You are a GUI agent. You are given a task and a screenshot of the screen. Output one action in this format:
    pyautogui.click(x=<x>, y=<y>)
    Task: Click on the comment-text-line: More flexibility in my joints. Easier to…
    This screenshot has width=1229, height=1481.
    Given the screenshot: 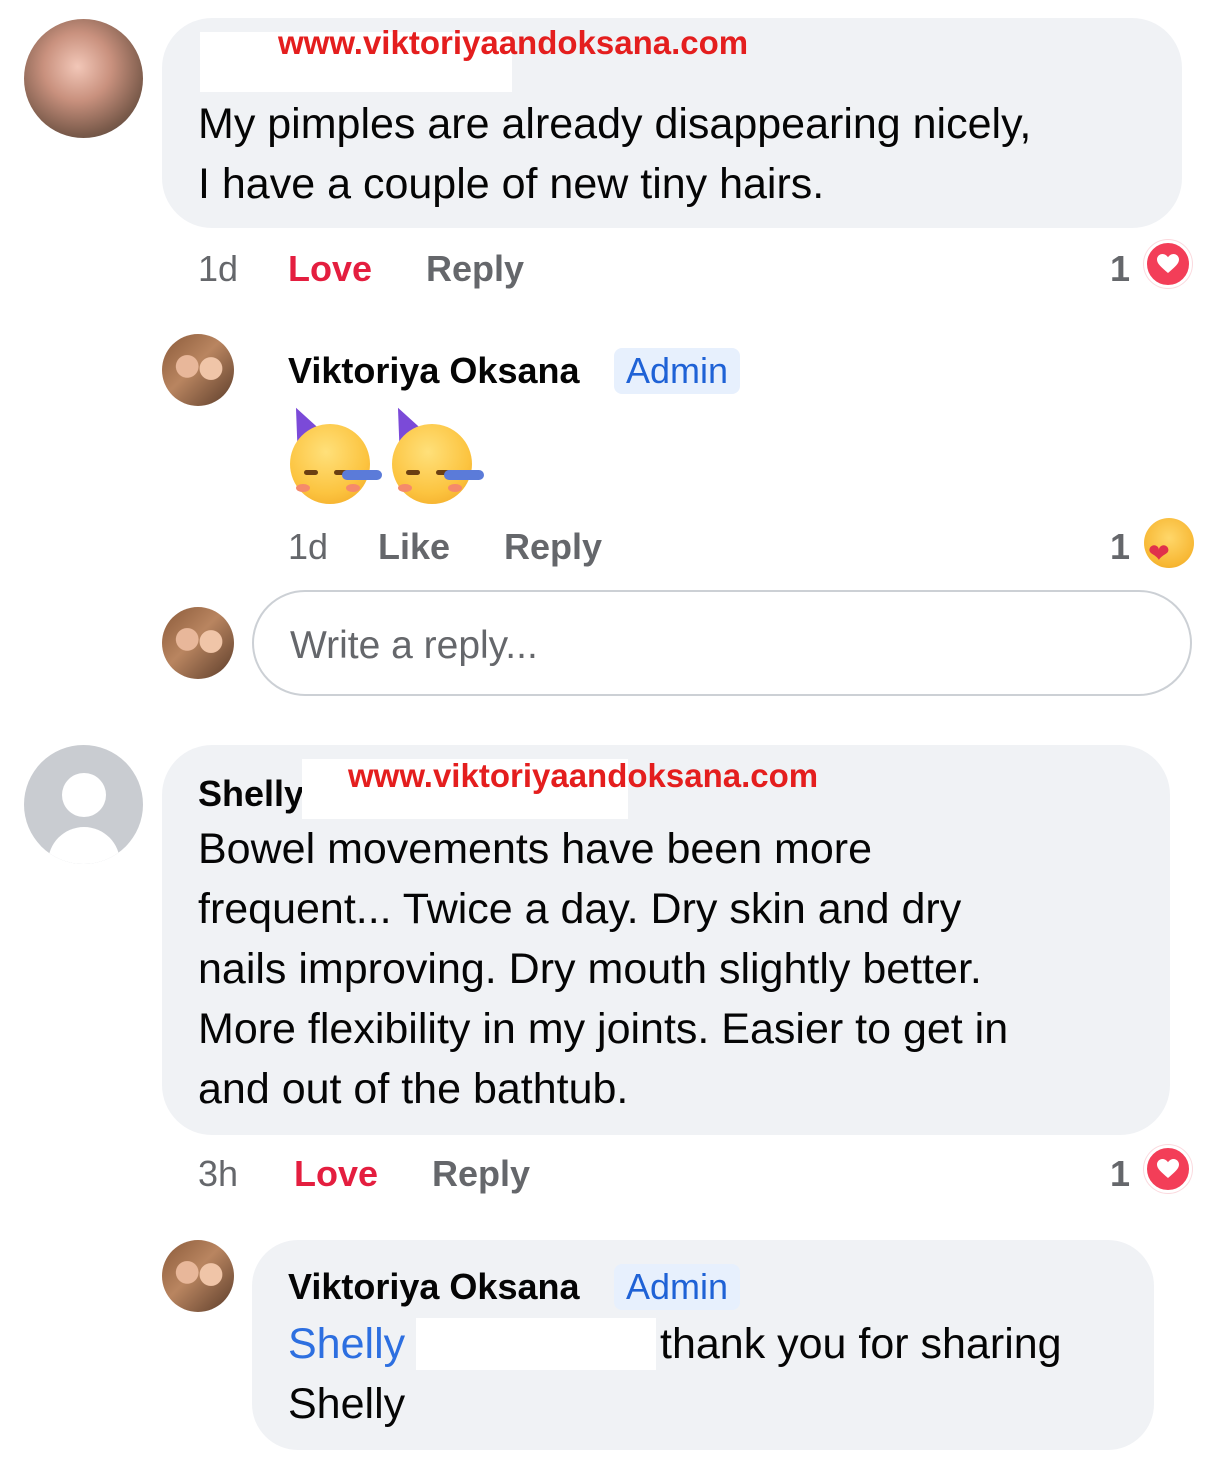 What is the action you would take?
    pyautogui.click(x=603, y=1029)
    